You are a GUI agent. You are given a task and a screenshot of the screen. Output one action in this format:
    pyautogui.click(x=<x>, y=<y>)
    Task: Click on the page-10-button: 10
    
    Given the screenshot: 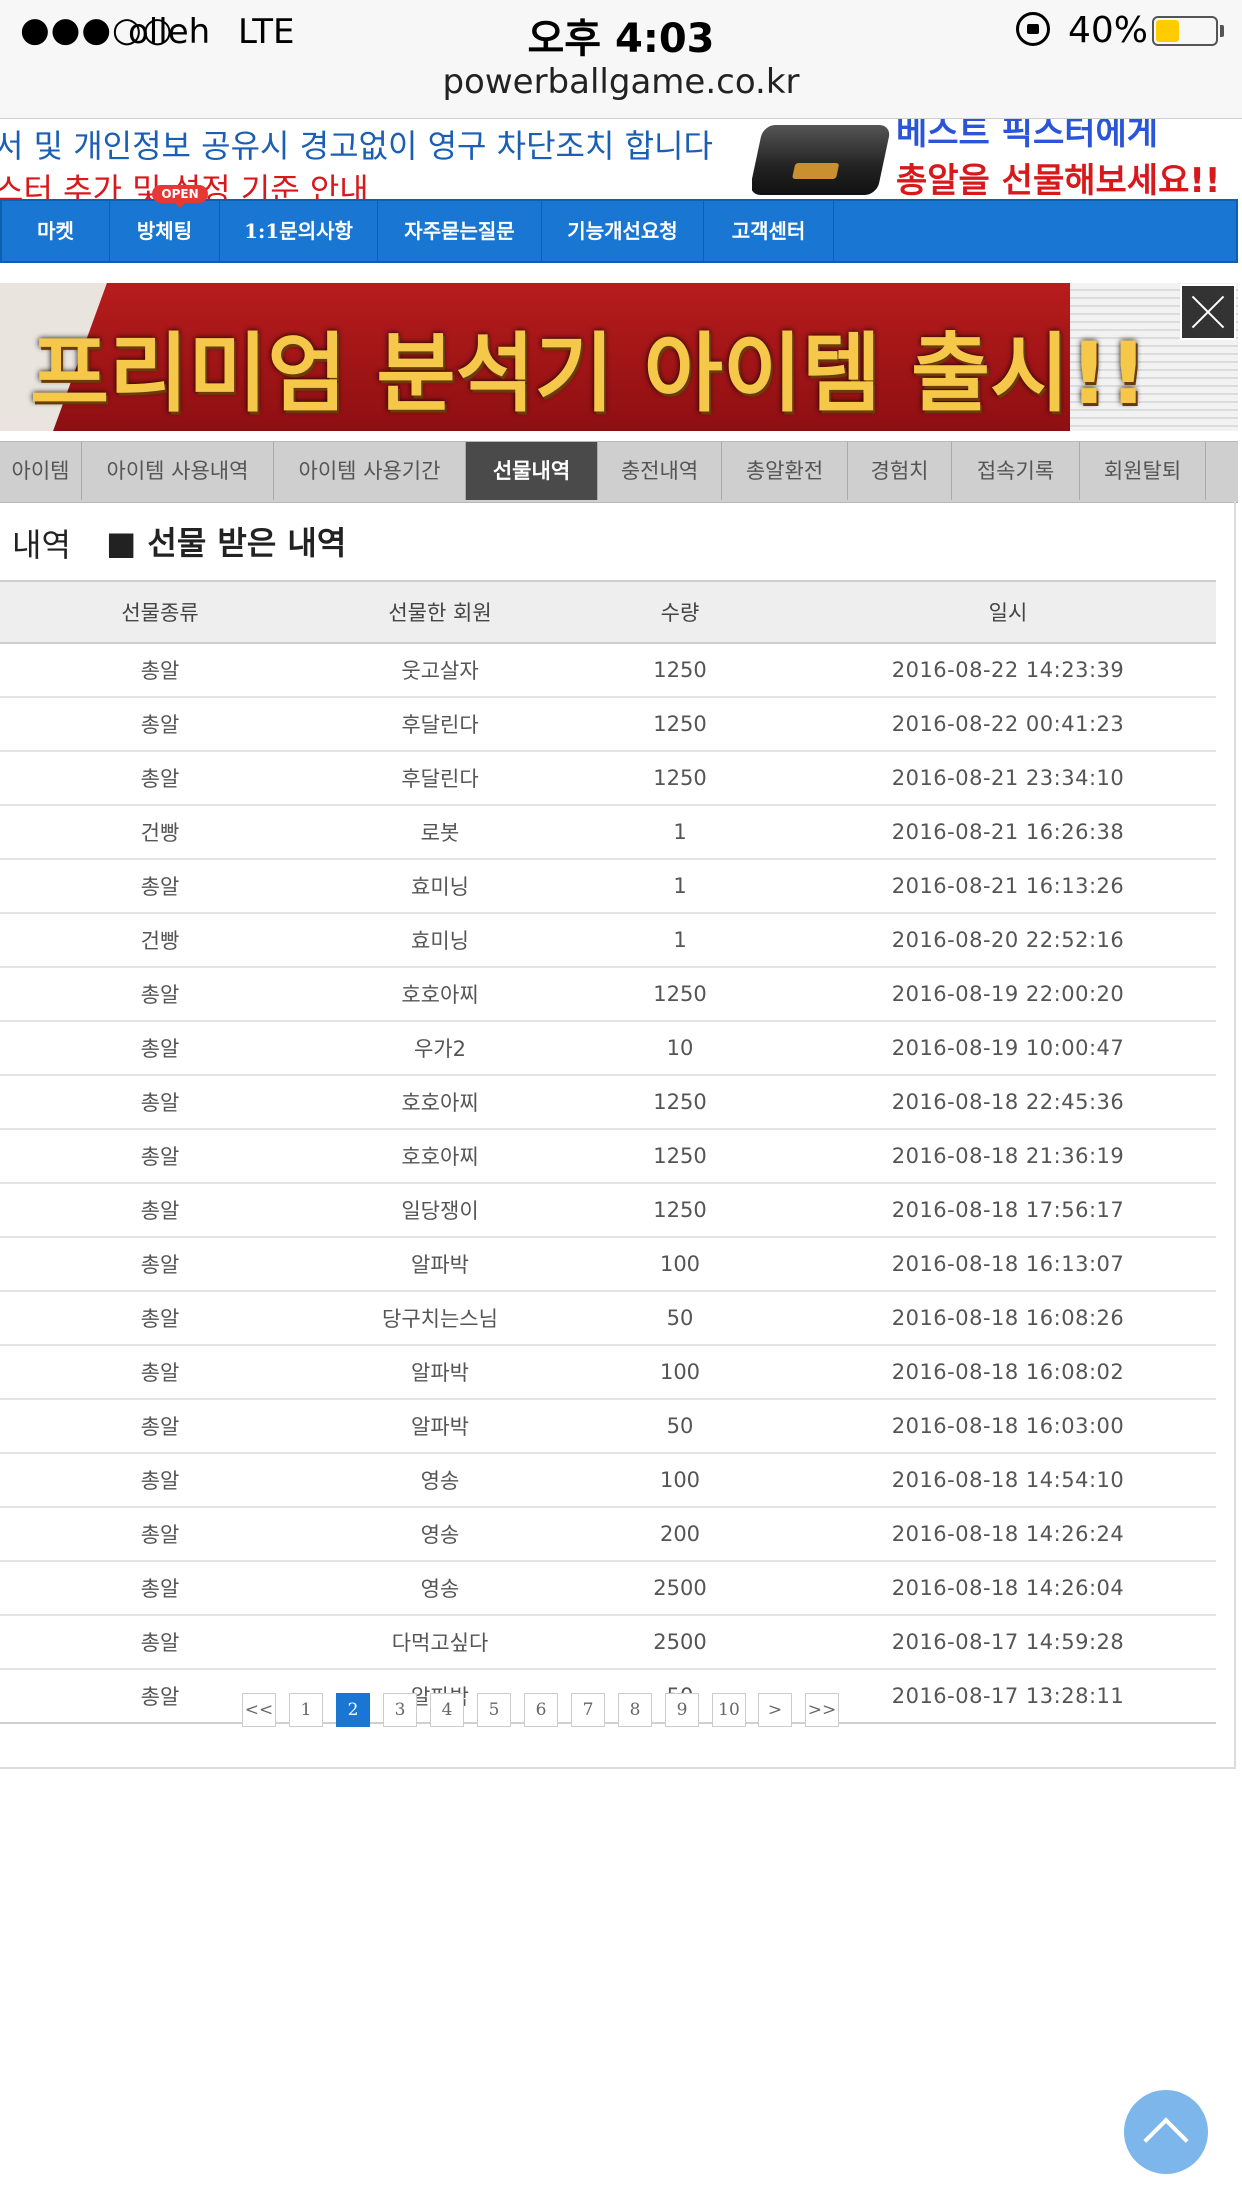 What is the action you would take?
    pyautogui.click(x=729, y=1710)
    